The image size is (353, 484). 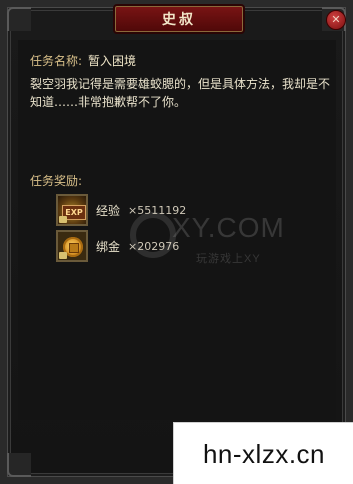 I want to click on site-watermark-text: hn-xlzx.cn, so click(x=264, y=453).